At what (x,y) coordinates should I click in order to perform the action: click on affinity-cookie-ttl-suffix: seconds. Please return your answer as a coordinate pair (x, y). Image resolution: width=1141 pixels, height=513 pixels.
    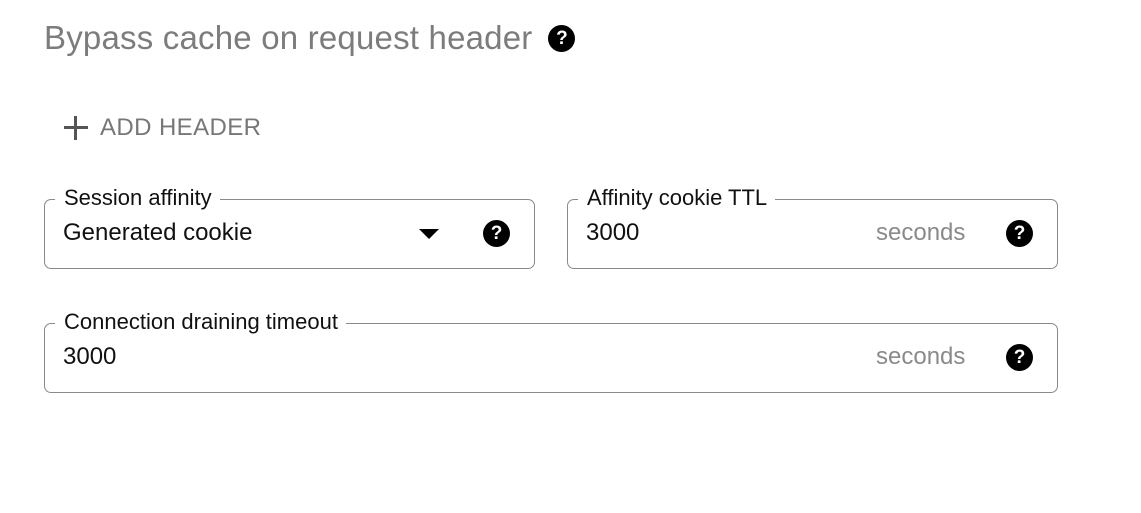
    Looking at the image, I should click on (921, 232).